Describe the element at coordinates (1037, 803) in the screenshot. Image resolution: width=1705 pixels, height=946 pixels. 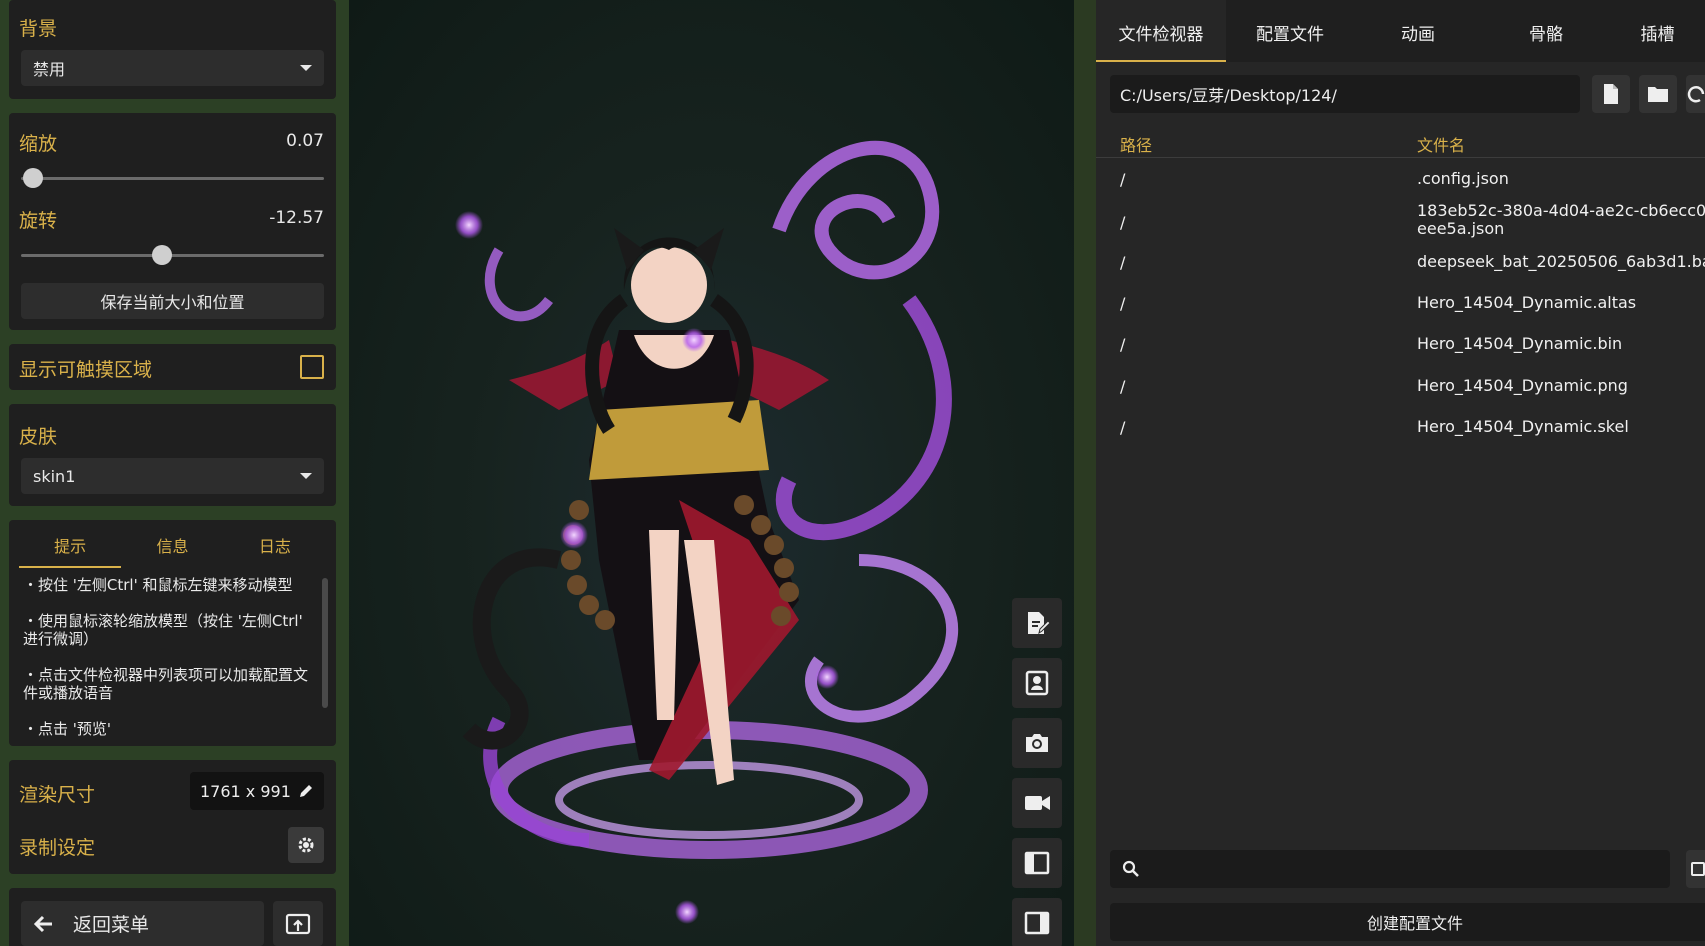
I see `record-video-button` at that location.